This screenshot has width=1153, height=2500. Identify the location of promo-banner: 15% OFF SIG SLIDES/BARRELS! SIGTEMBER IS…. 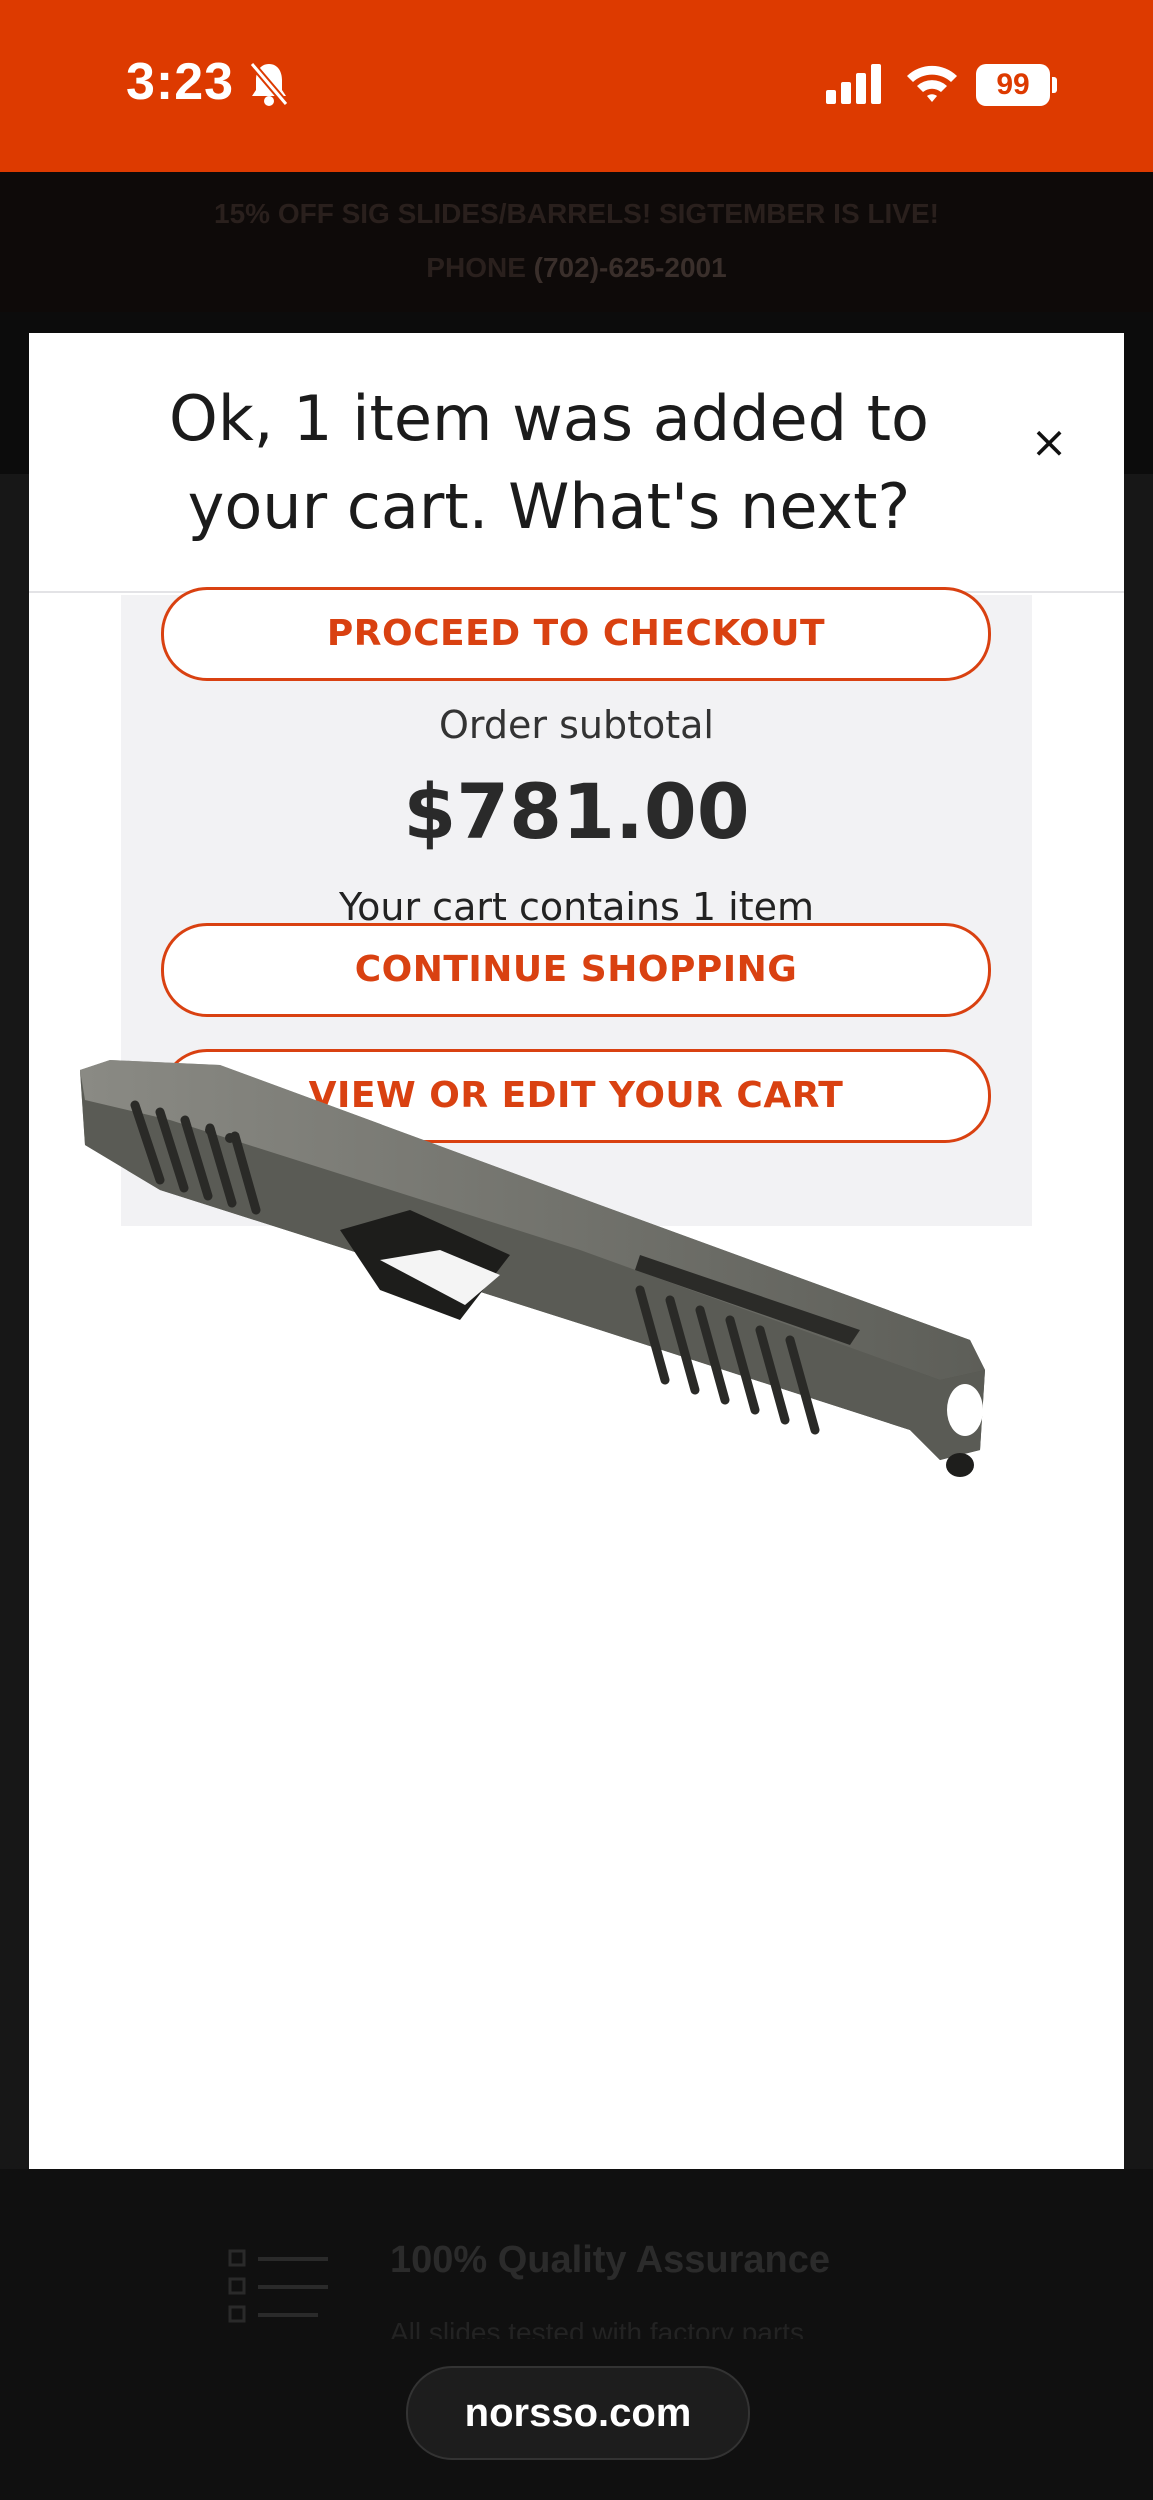
(576, 242).